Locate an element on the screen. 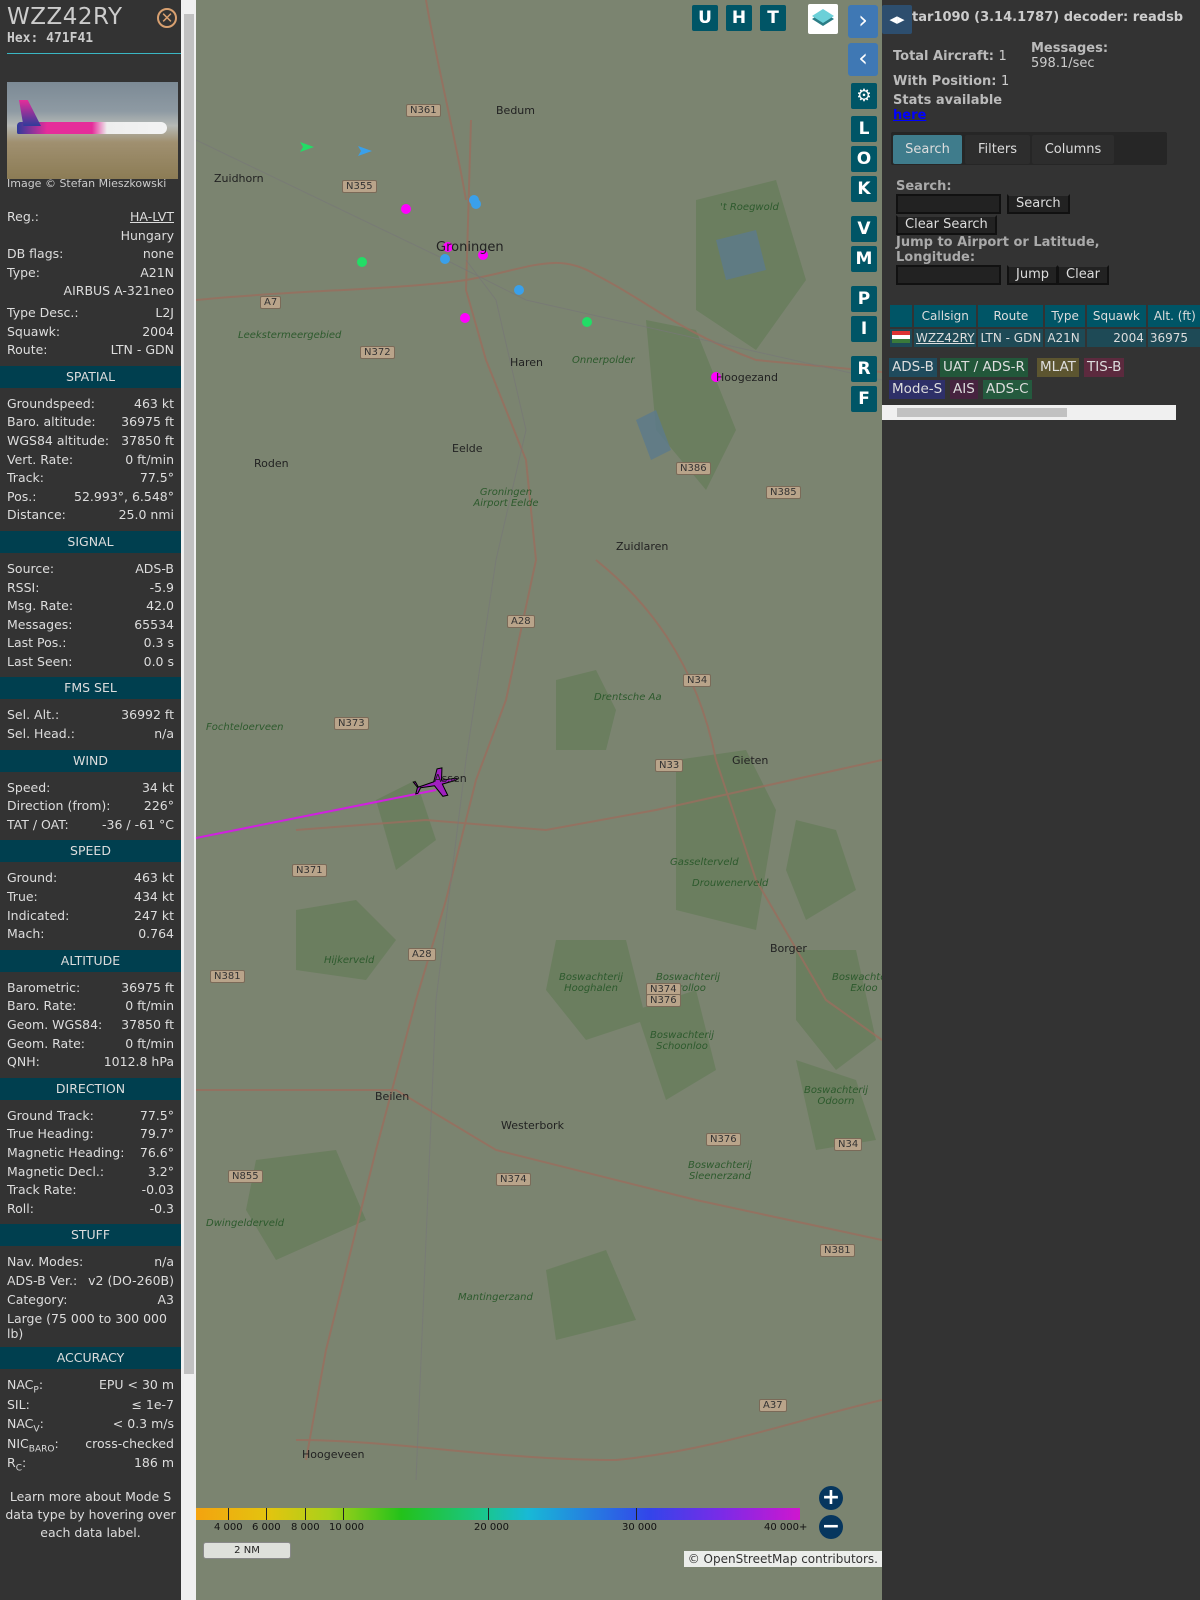  scrollbar-thumb is located at coordinates (982, 412).